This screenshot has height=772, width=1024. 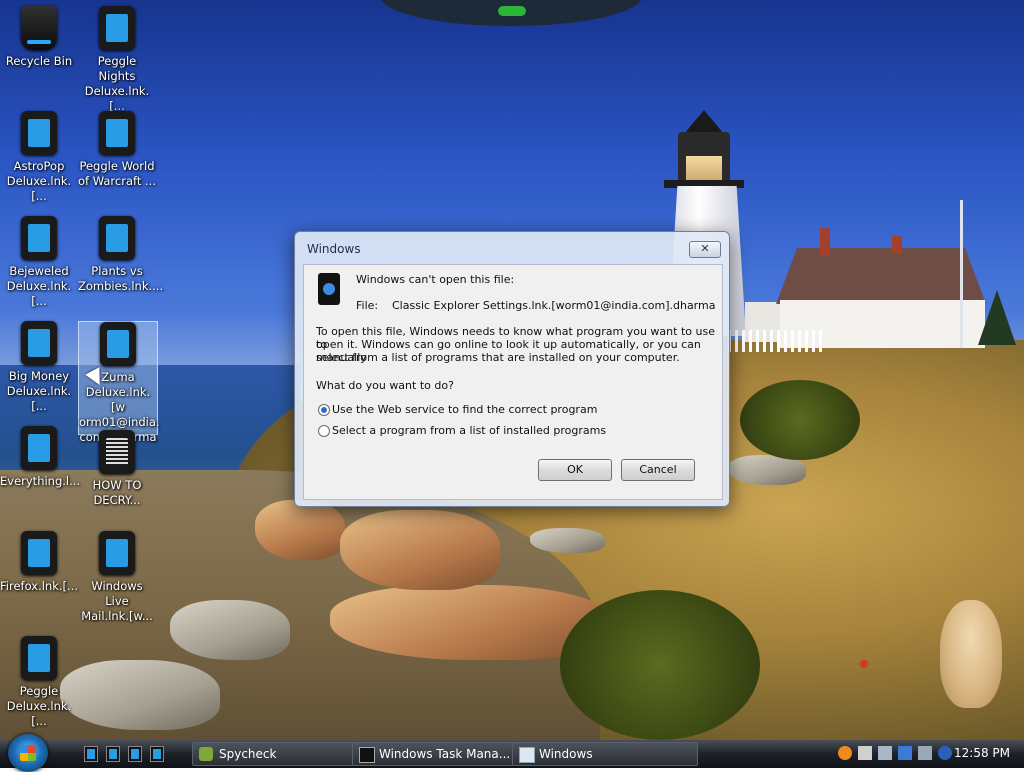 I want to click on display-icon, so click(x=905, y=753).